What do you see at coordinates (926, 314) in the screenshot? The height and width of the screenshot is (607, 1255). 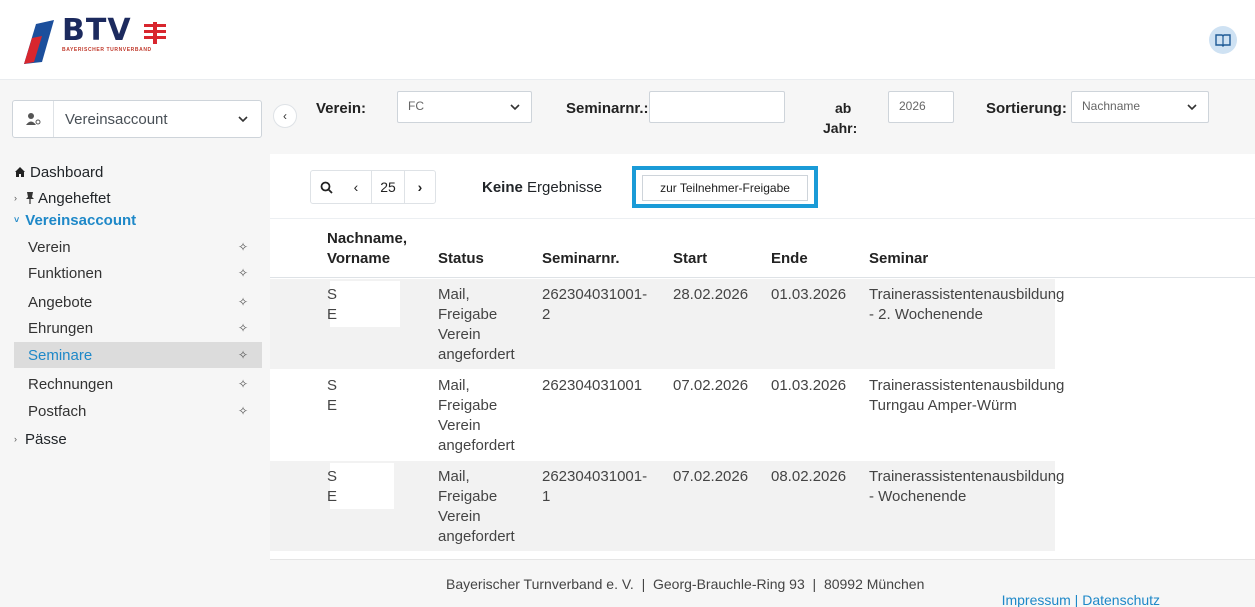 I see `seminar-line: - 2. Wochenende` at bounding box center [926, 314].